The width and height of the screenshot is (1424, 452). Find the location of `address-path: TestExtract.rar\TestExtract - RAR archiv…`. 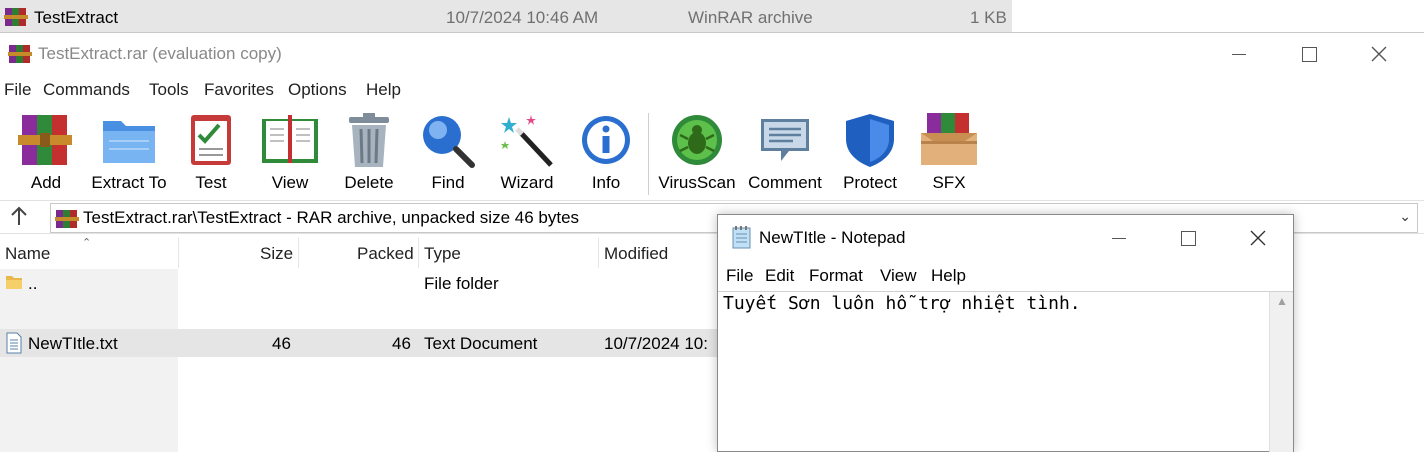

address-path: TestExtract.rar\TestExtract - RAR archiv… is located at coordinates (331, 217).